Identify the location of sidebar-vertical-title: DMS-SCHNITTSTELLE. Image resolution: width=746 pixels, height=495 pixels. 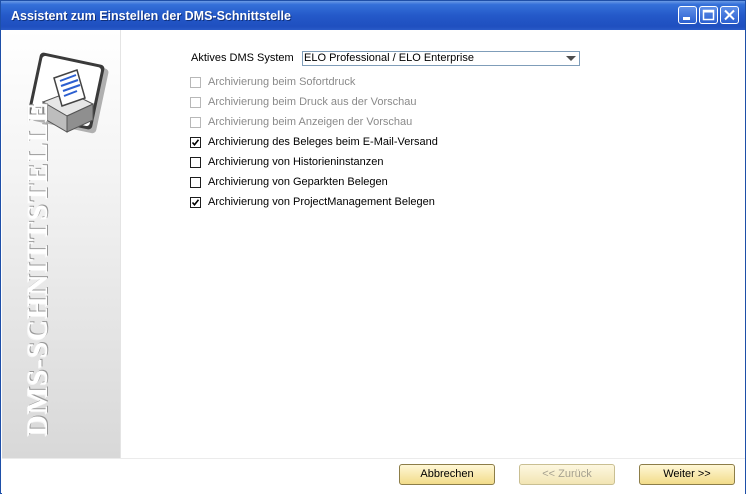
(38, 269).